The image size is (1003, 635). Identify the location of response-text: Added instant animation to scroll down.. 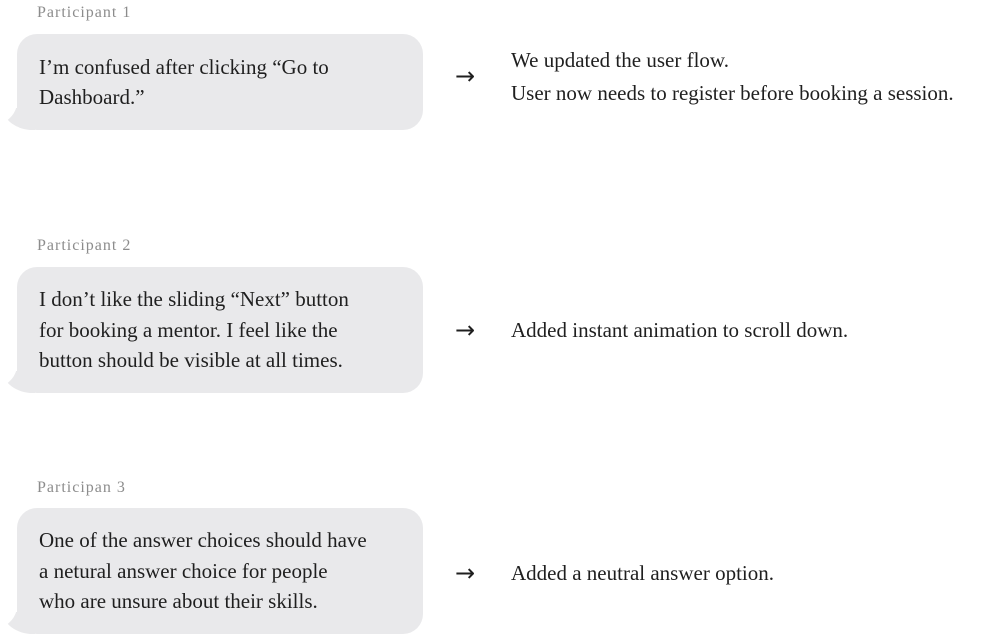
(679, 330).